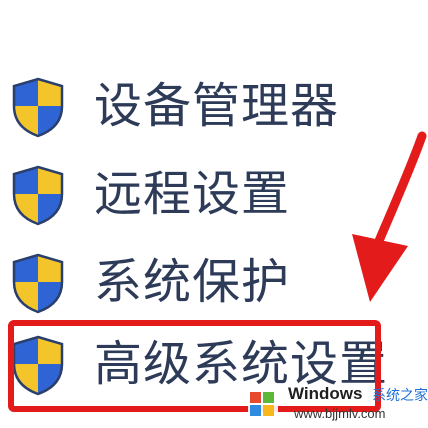 The width and height of the screenshot is (428, 428). I want to click on menu-item-label: 设备管理器, so click(217, 106).